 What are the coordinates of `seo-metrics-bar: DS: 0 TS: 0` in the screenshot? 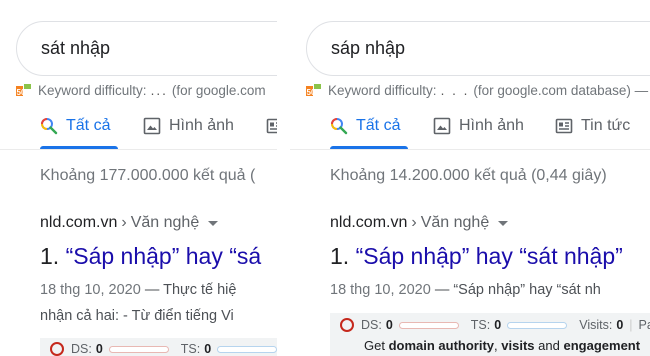 It's located at (158, 347).